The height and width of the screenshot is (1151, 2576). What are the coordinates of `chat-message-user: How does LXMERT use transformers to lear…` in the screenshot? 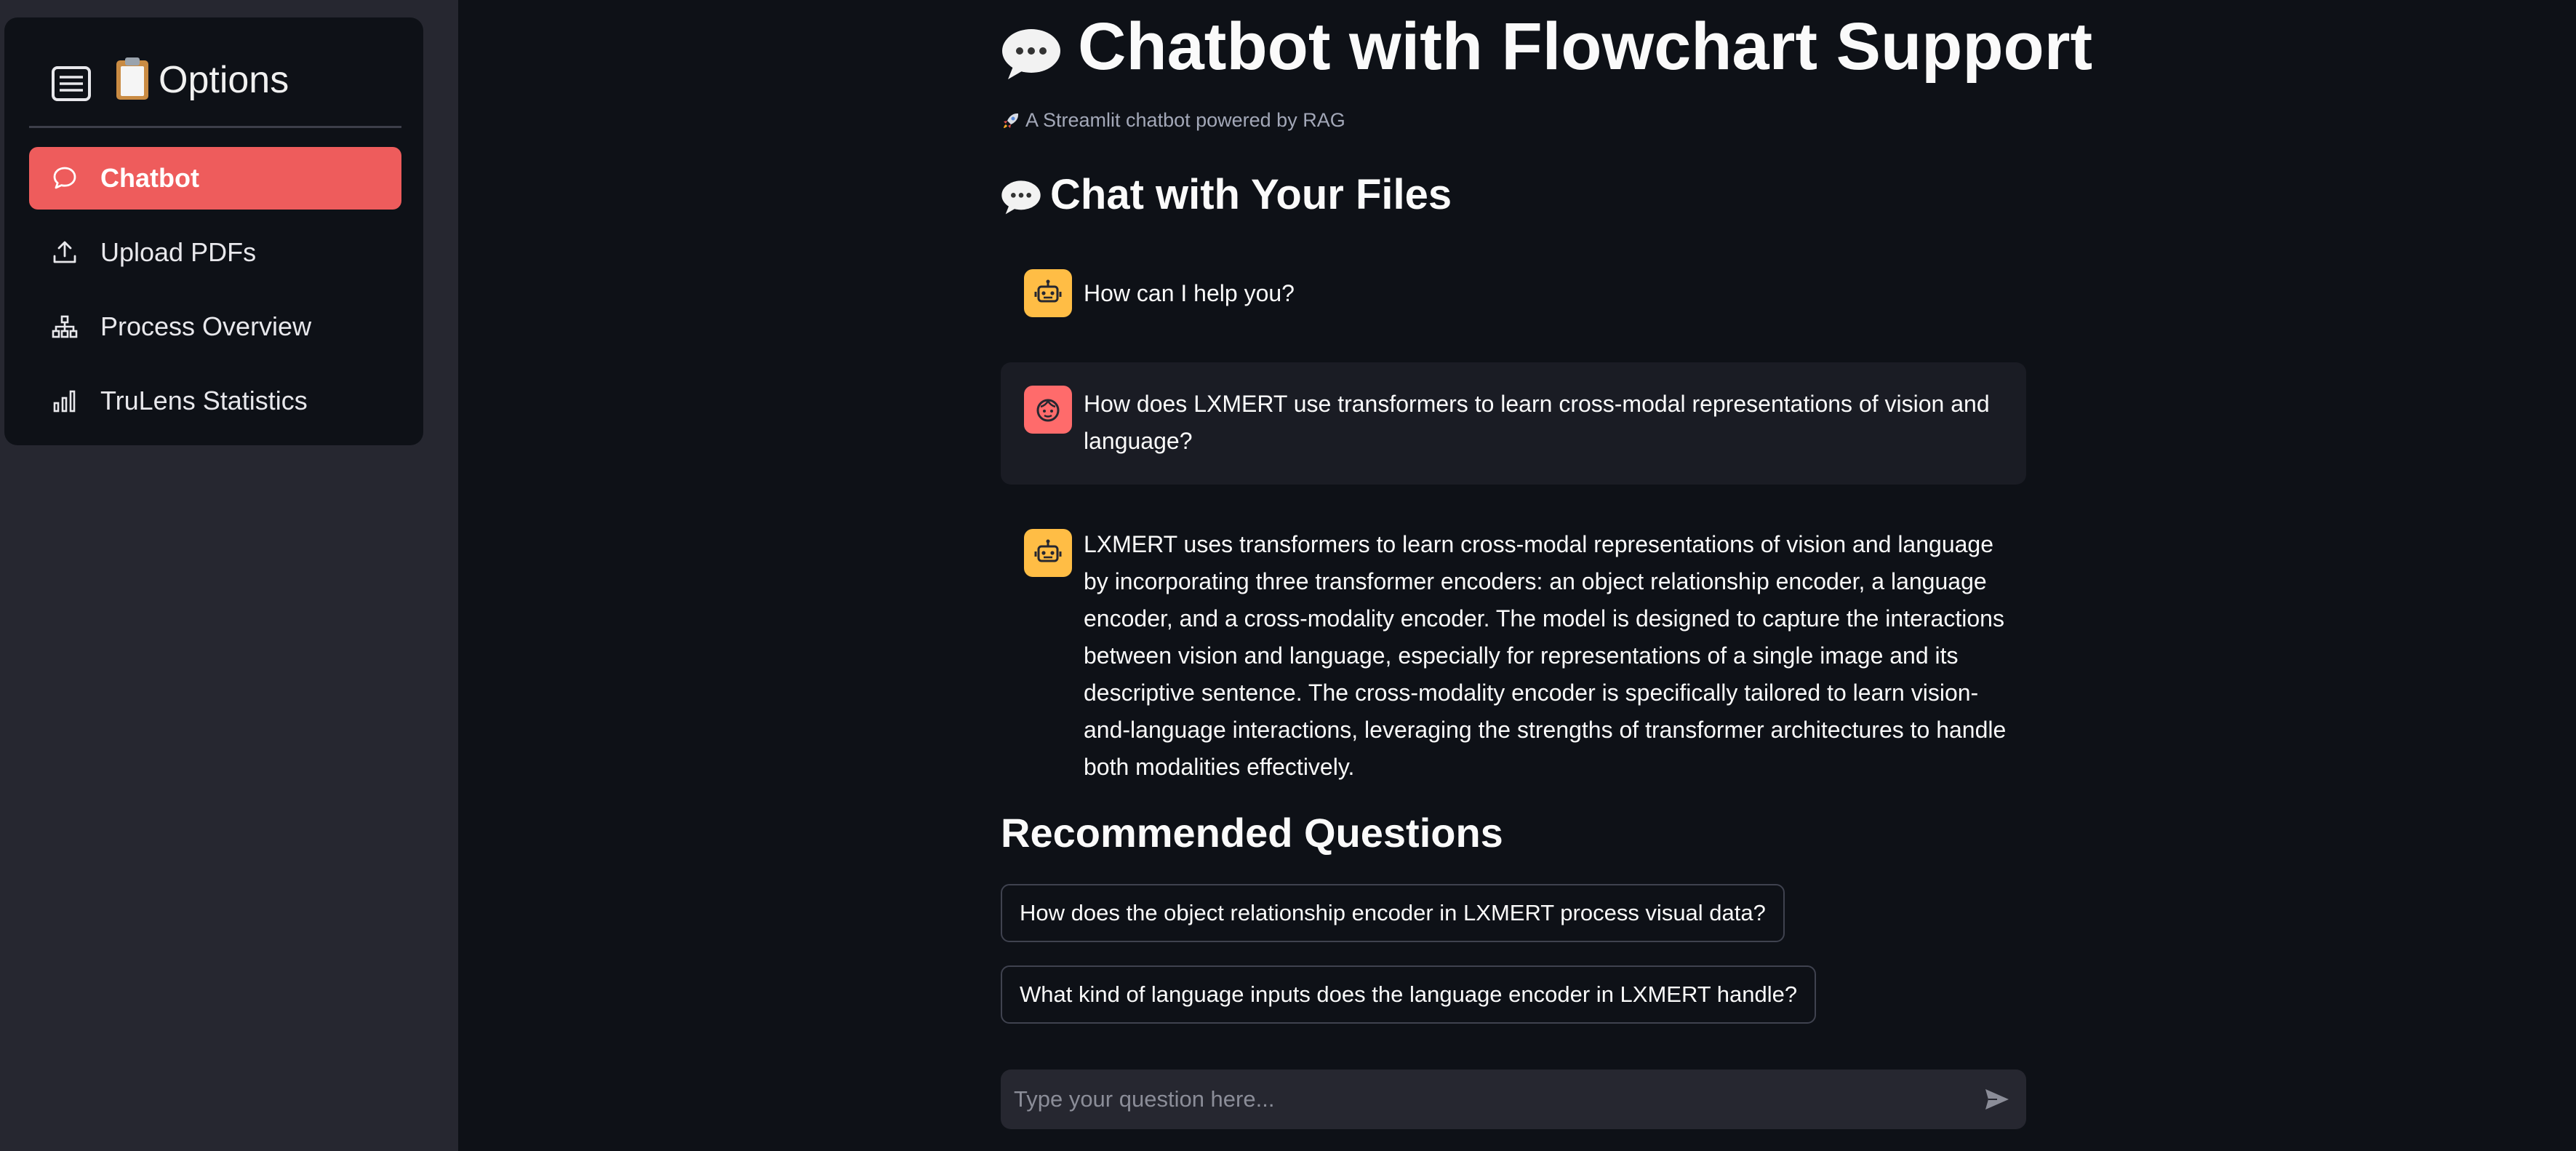 It's located at (1513, 424).